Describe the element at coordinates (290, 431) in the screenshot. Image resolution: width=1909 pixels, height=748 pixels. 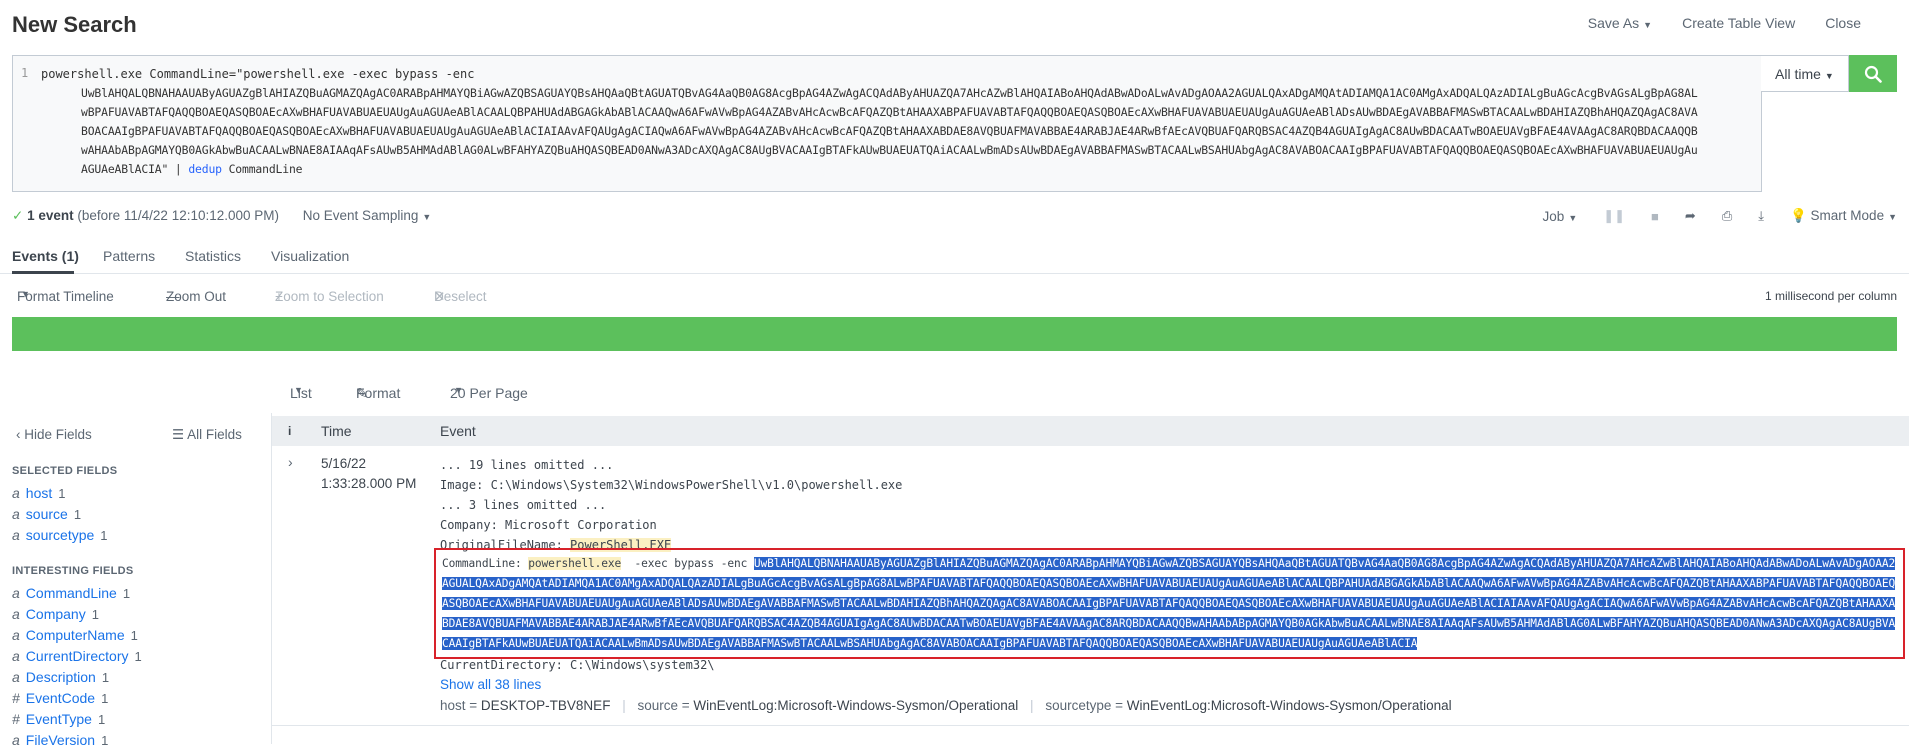
I see `info-column-header: i` at that location.